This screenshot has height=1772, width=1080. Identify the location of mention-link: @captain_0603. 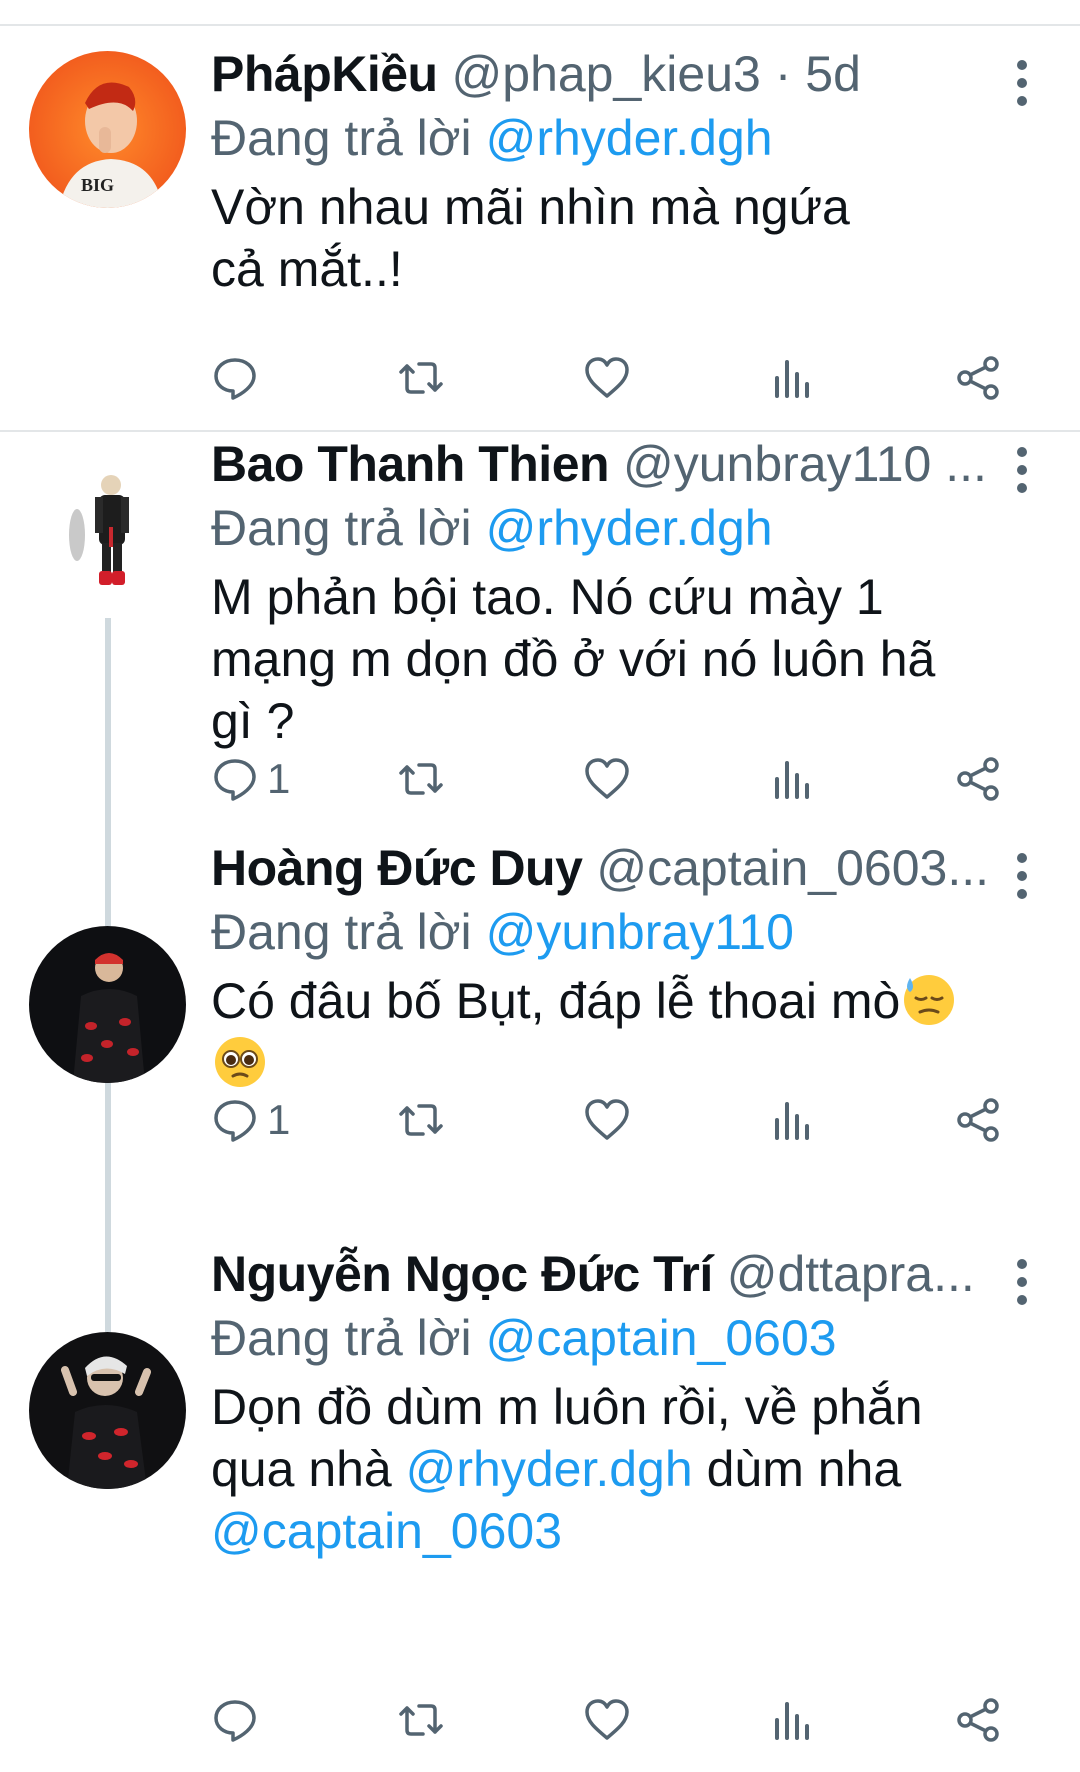
(386, 1531).